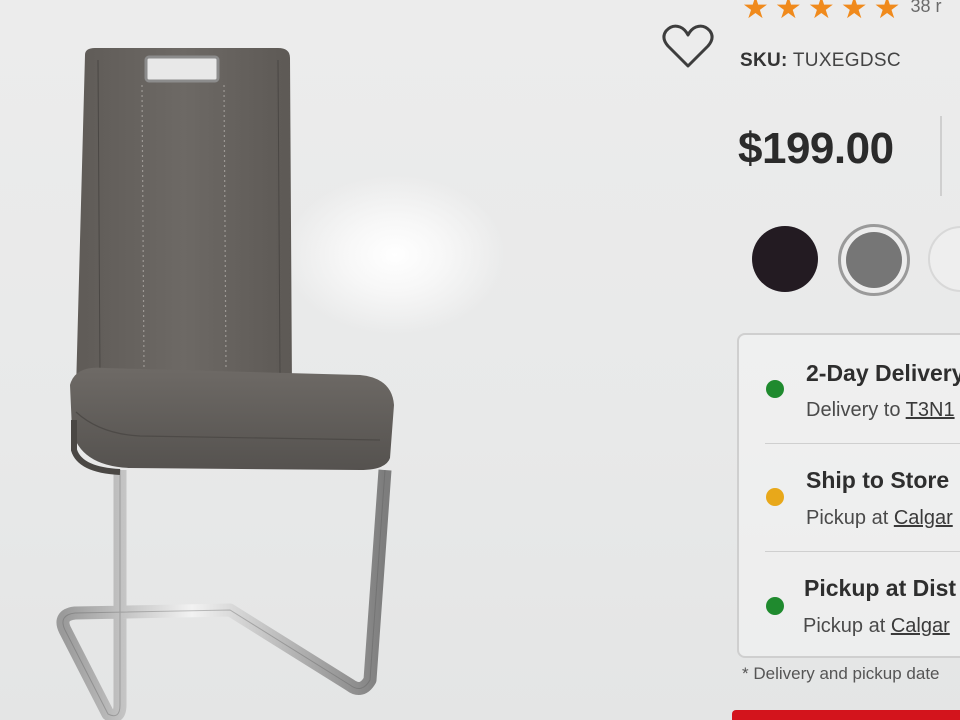 The width and height of the screenshot is (960, 720). What do you see at coordinates (944, 259) in the screenshot?
I see `color-swatch-light` at bounding box center [944, 259].